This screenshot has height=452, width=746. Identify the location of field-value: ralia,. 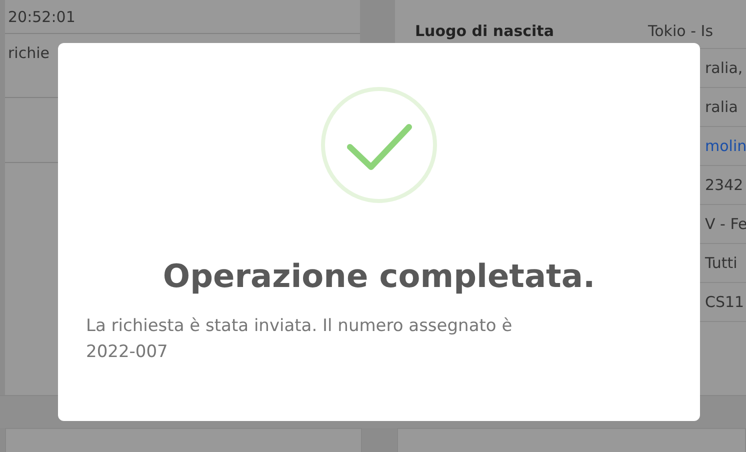
(724, 68).